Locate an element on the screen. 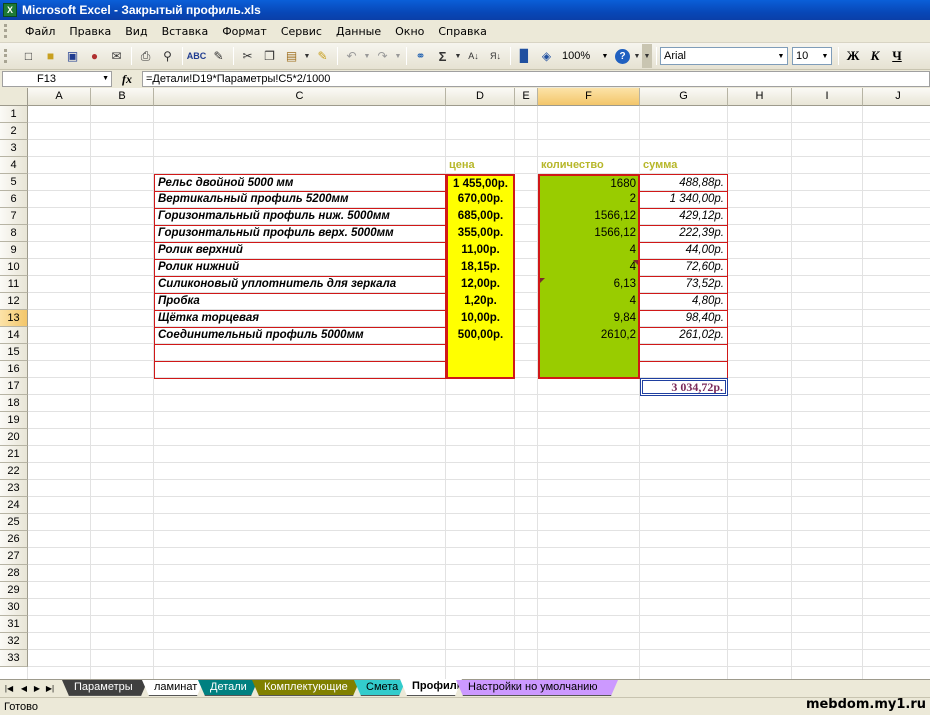 The height and width of the screenshot is (715, 930). autosum-icon: Σ is located at coordinates (442, 56).